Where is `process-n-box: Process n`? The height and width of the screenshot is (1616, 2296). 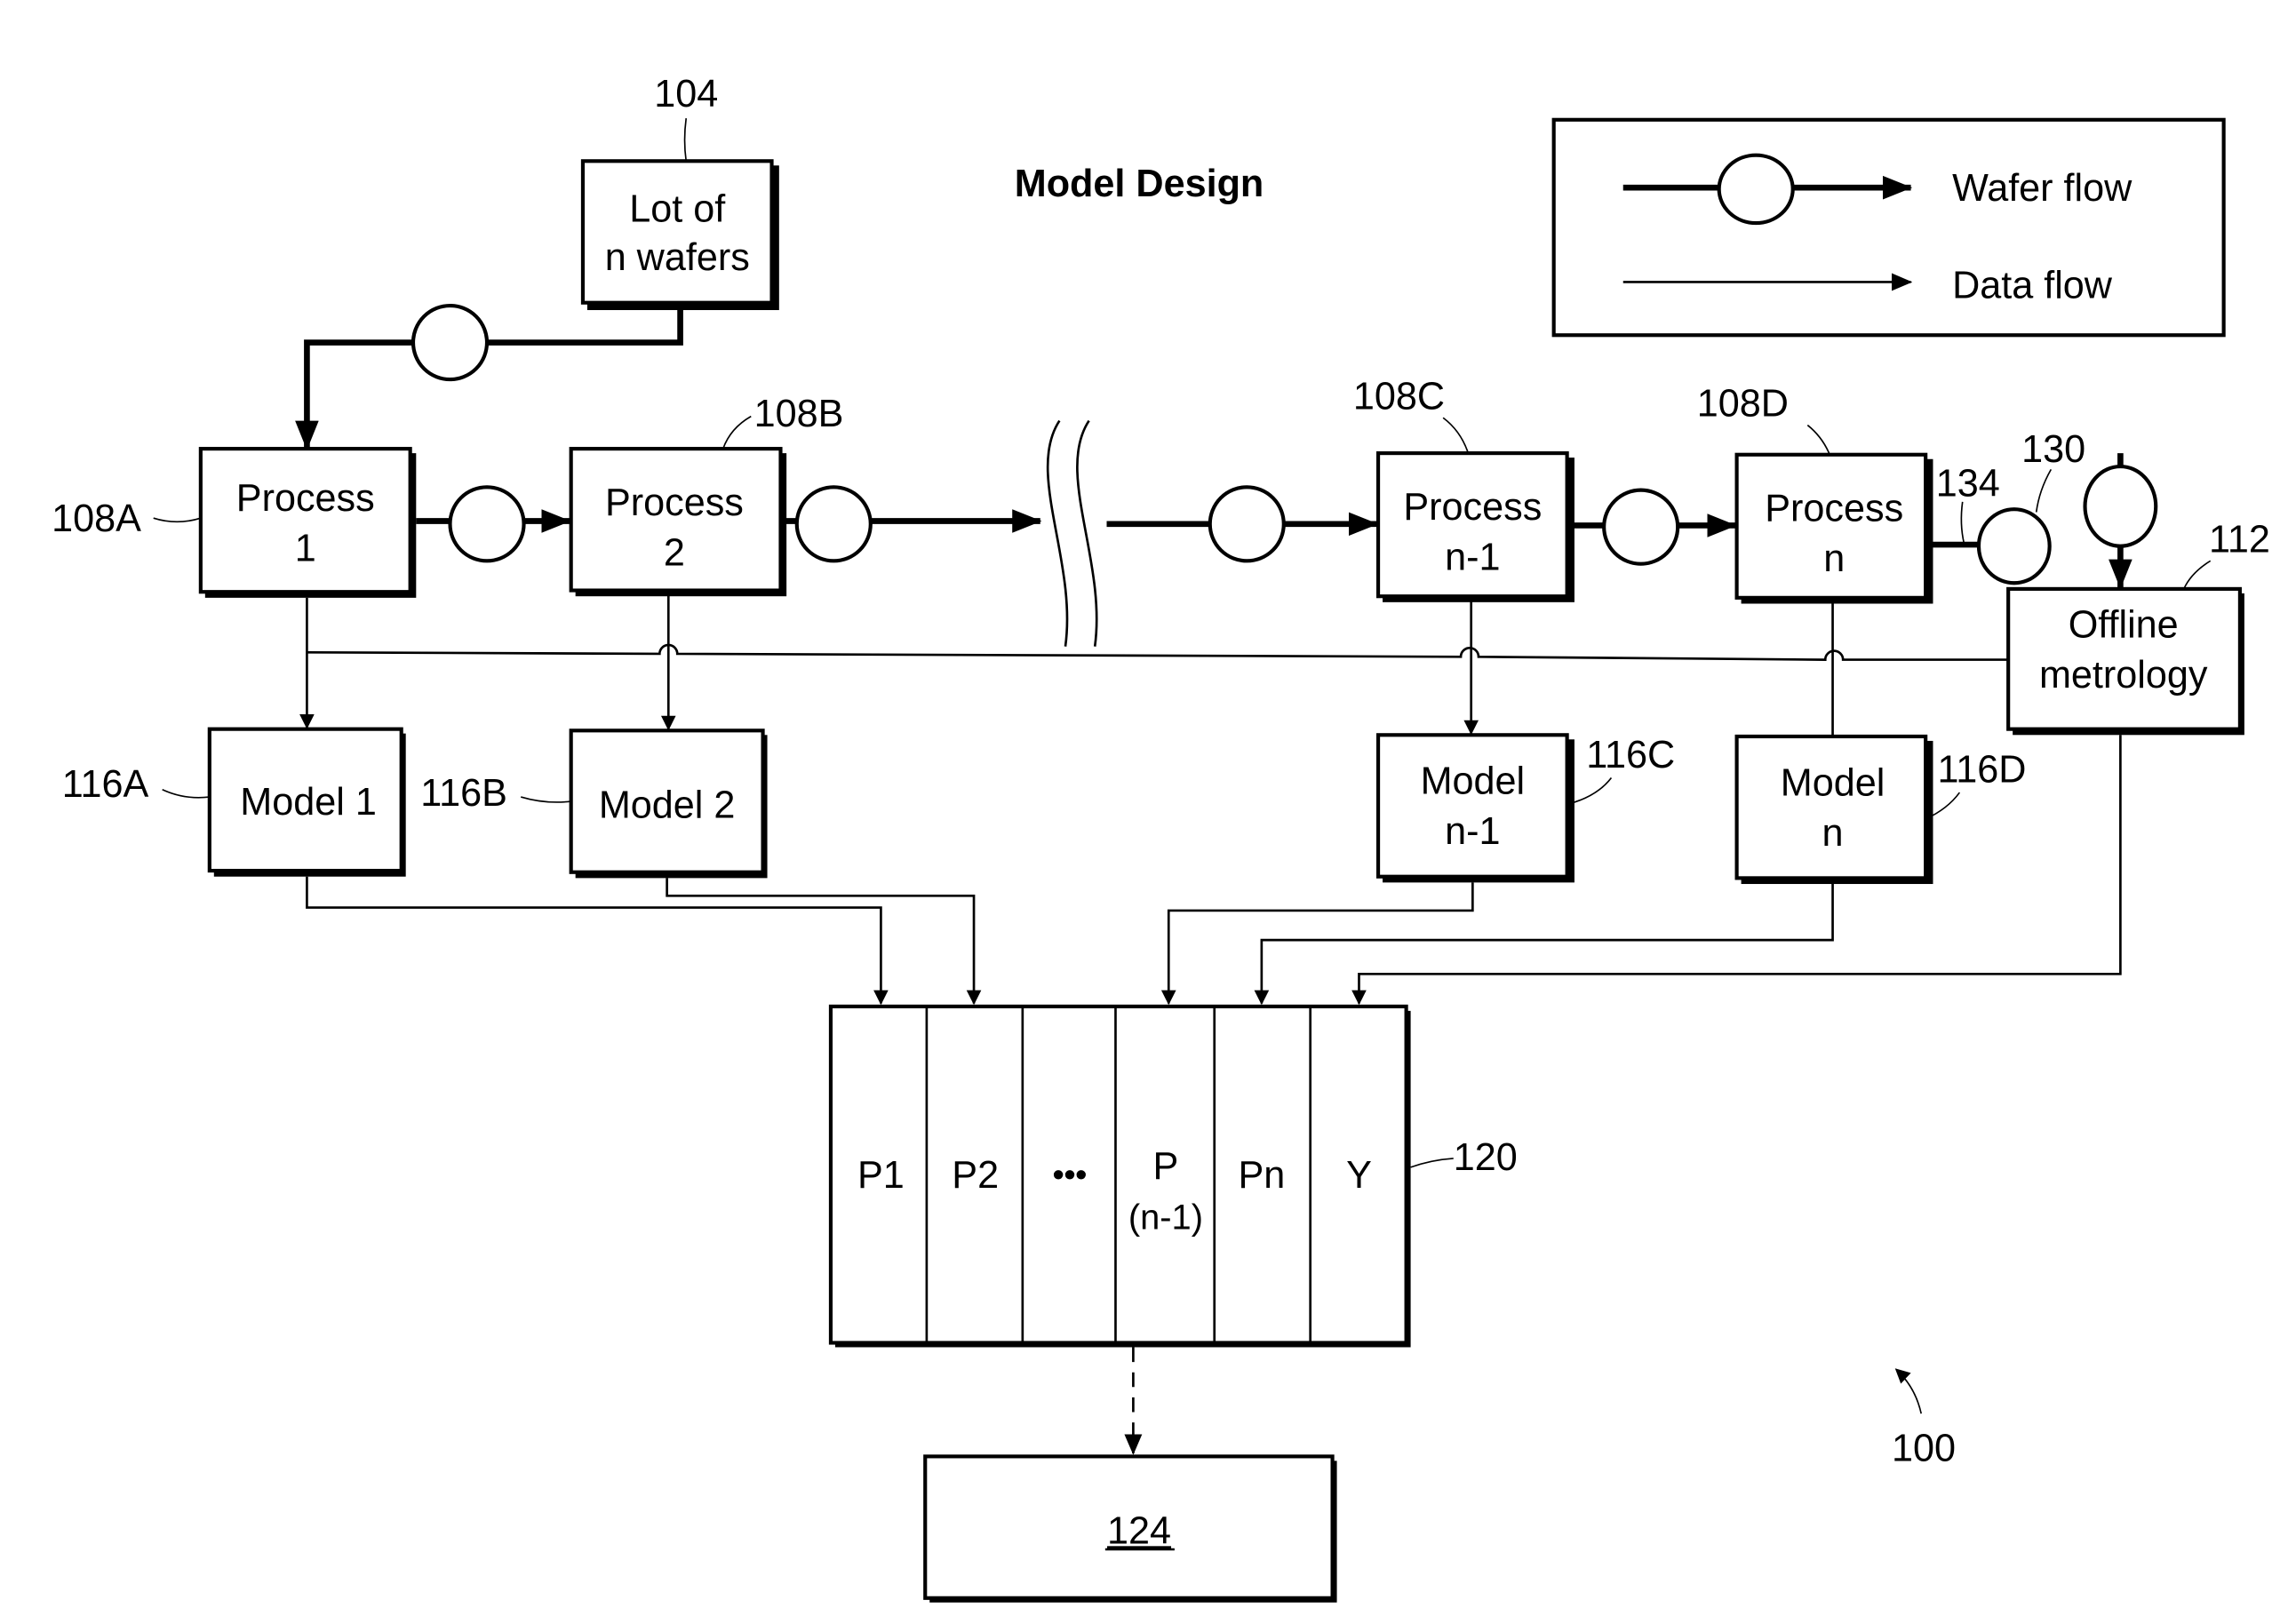 process-n-box: Process n is located at coordinates (1833, 528).